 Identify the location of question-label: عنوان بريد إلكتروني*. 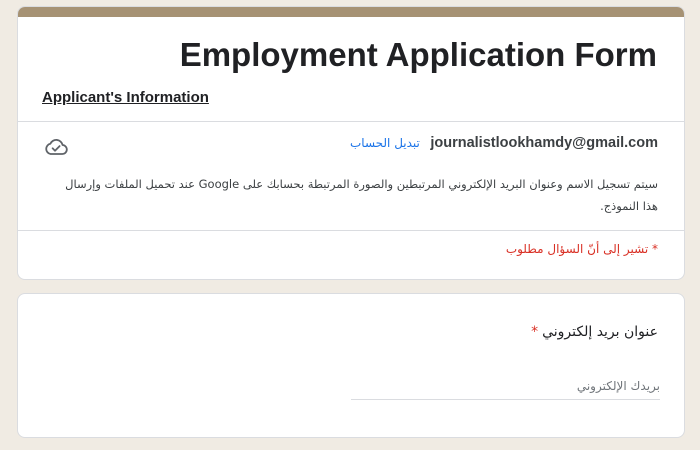
(594, 332).